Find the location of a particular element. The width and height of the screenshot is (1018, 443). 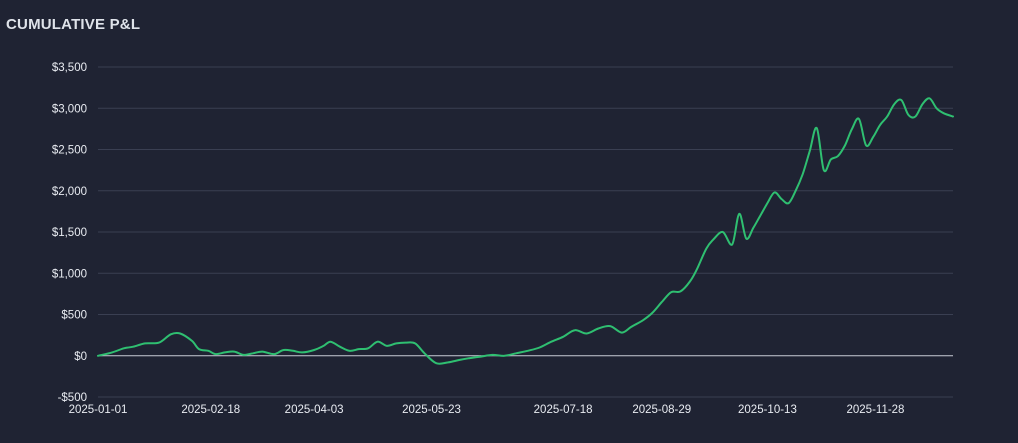

y-tick-label: $2,000 is located at coordinates (69, 192).